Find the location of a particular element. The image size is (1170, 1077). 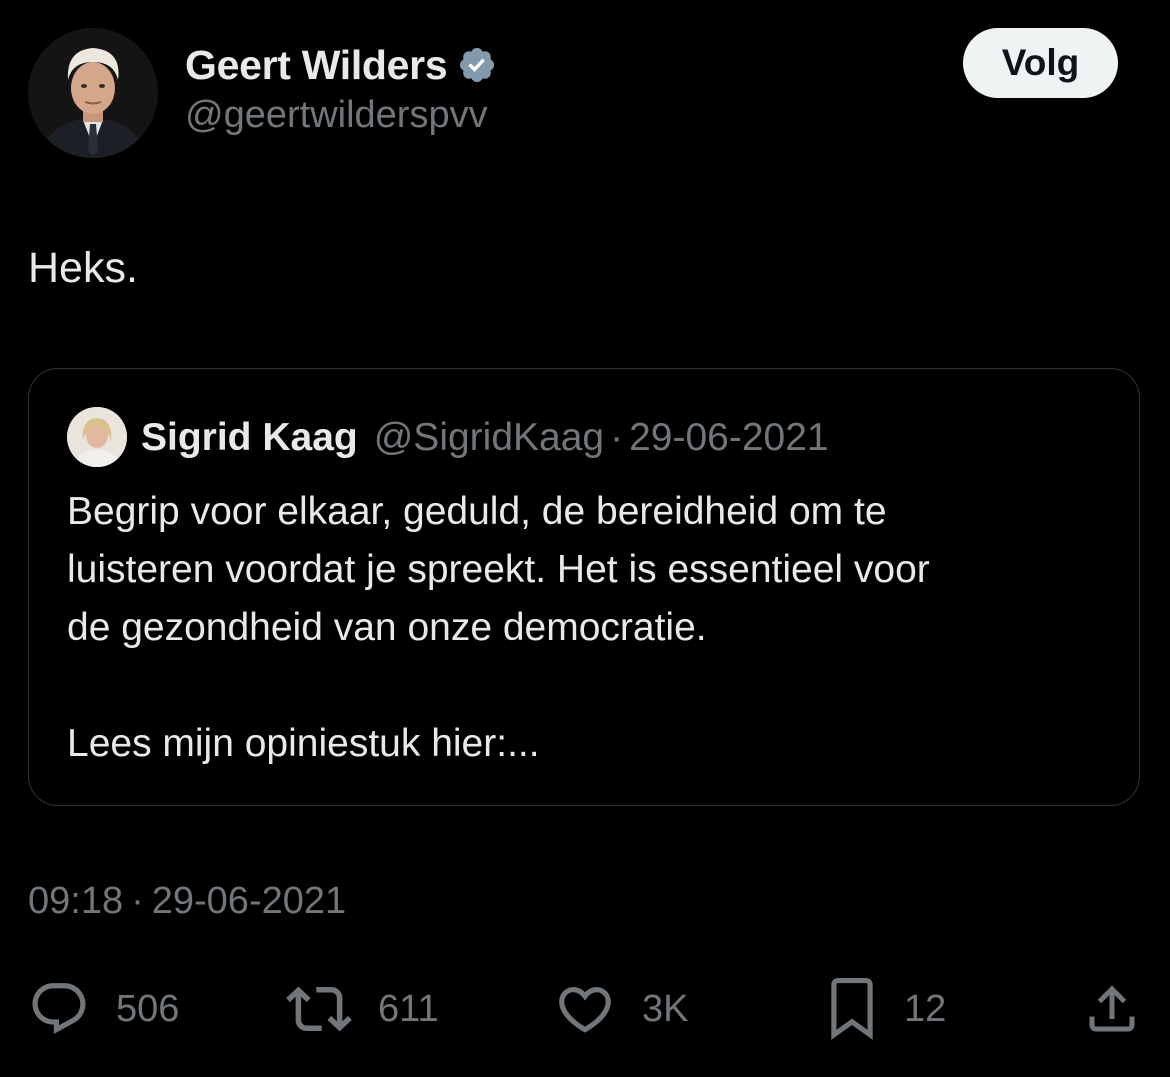

speech-bubble-icon is located at coordinates (59, 1009).